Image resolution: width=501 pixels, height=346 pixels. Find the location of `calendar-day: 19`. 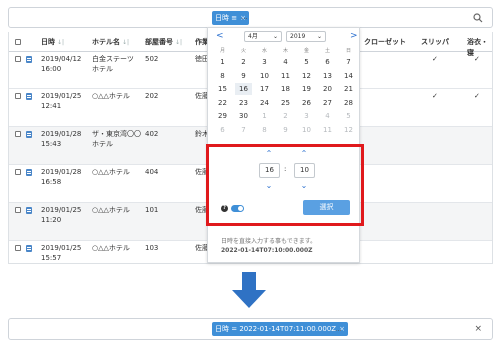

calendar-day: 19 is located at coordinates (306, 89).